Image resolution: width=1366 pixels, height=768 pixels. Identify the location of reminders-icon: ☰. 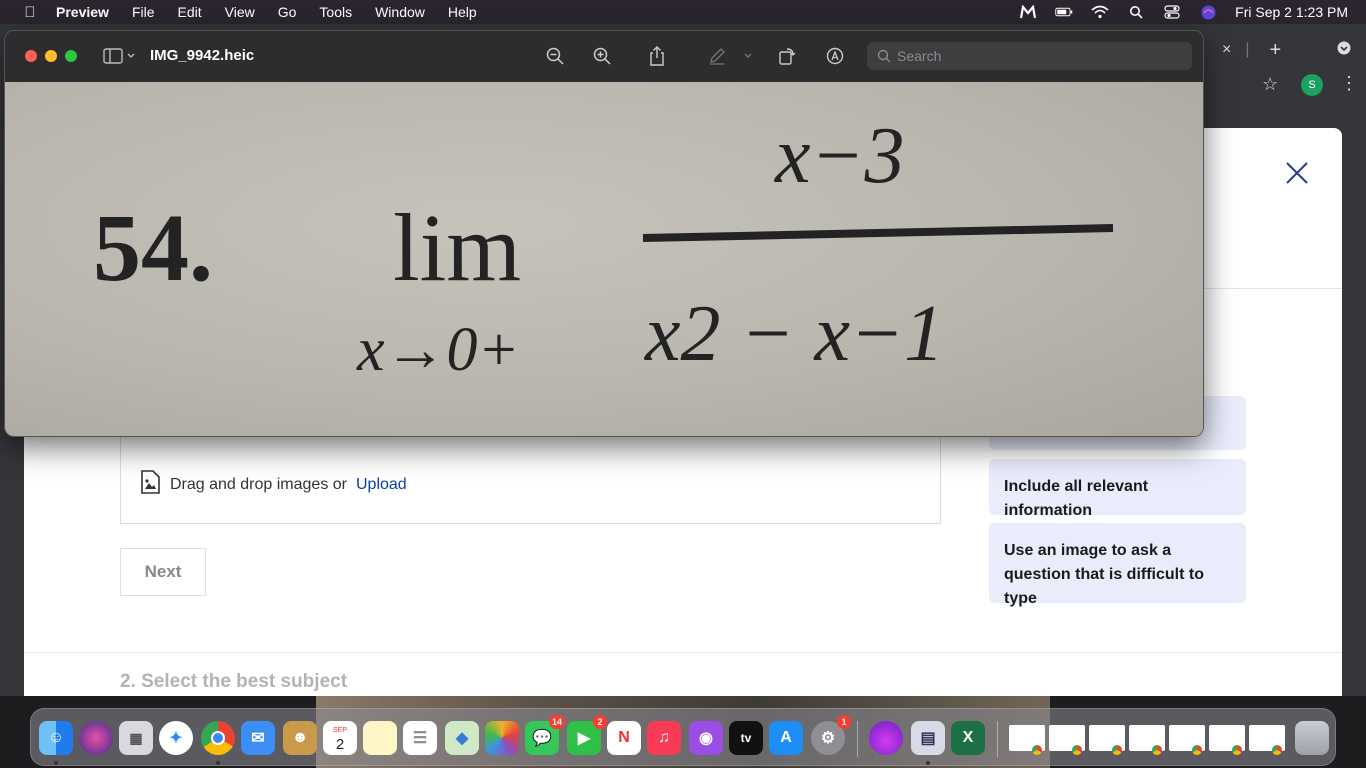
(420, 738).